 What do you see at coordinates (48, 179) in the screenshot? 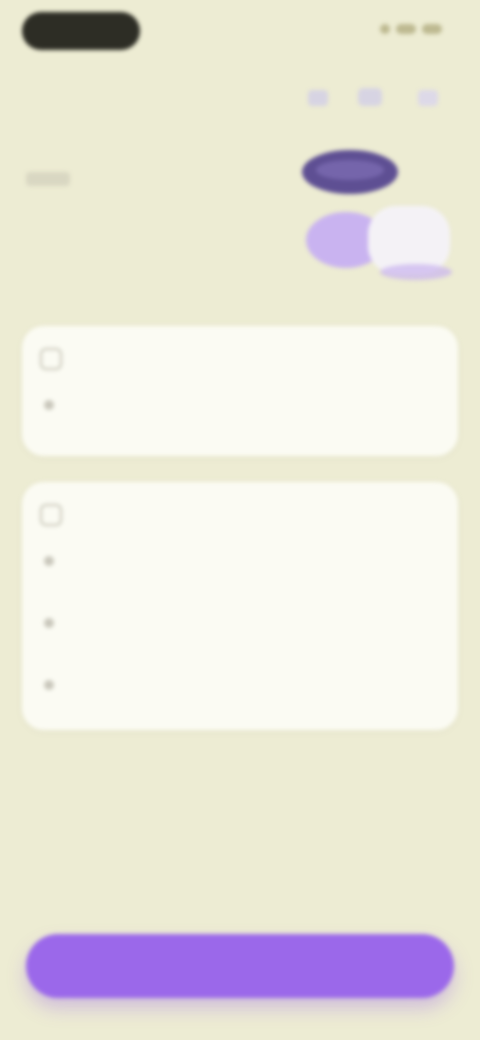
I see `hero-kicker` at bounding box center [48, 179].